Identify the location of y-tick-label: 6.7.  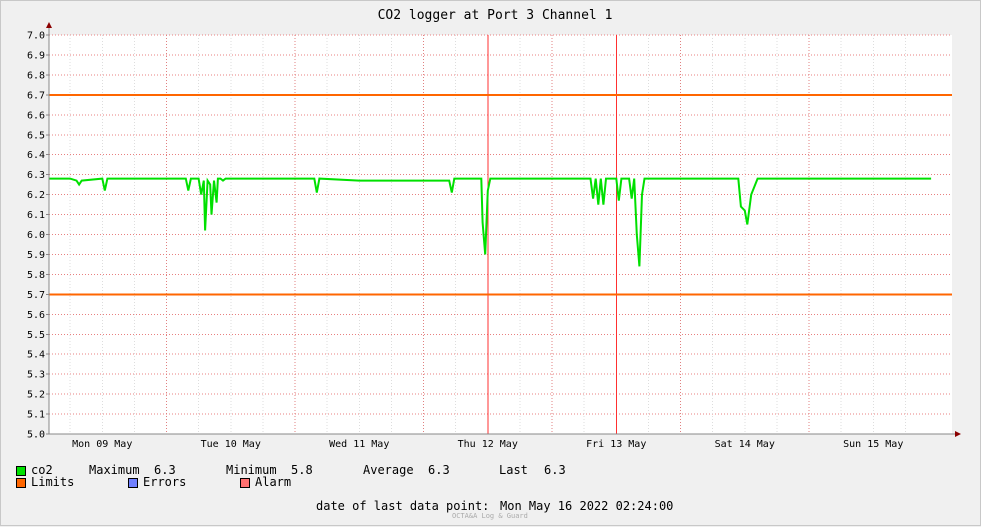
(36, 95).